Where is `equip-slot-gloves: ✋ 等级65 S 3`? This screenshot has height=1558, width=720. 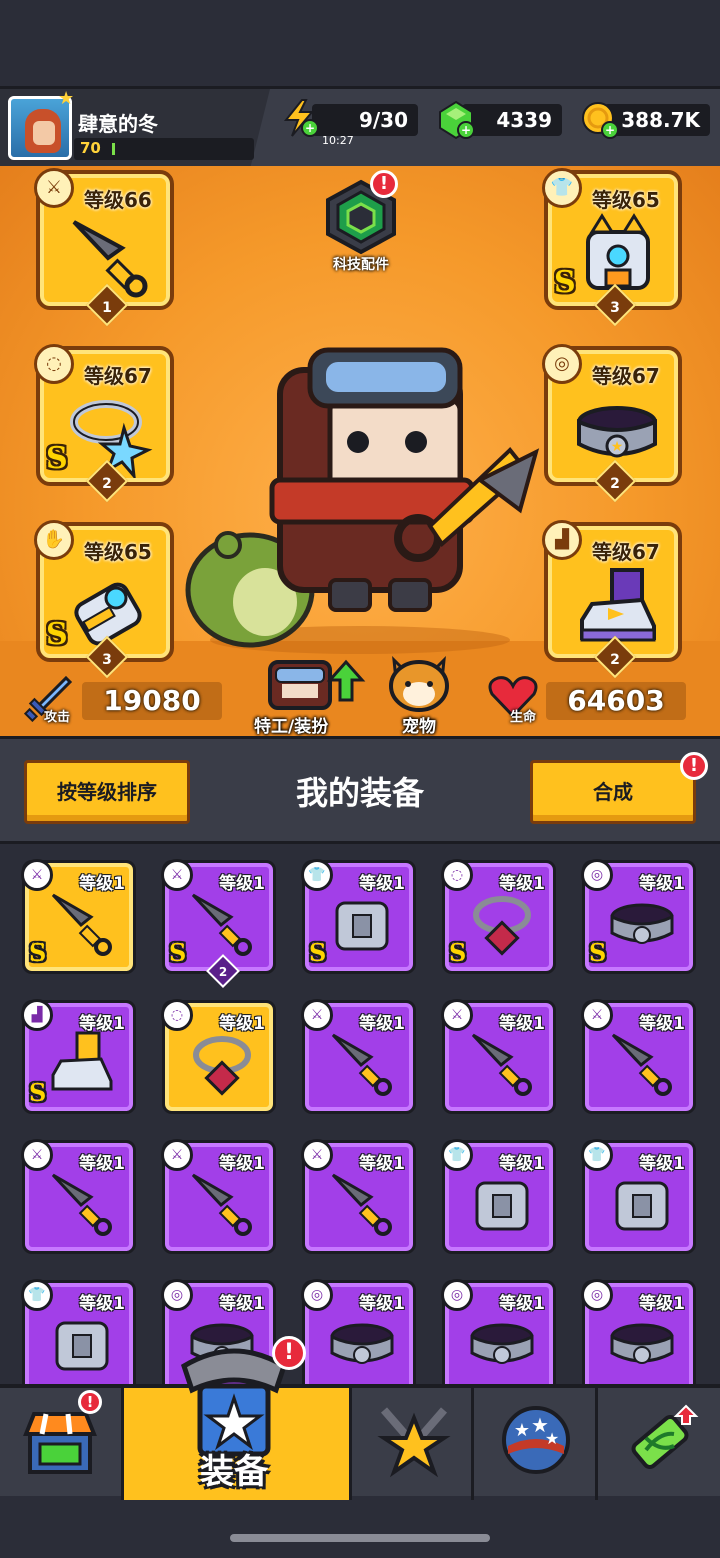 equip-slot-gloves: ✋ 等级65 S 3 is located at coordinates (104, 599).